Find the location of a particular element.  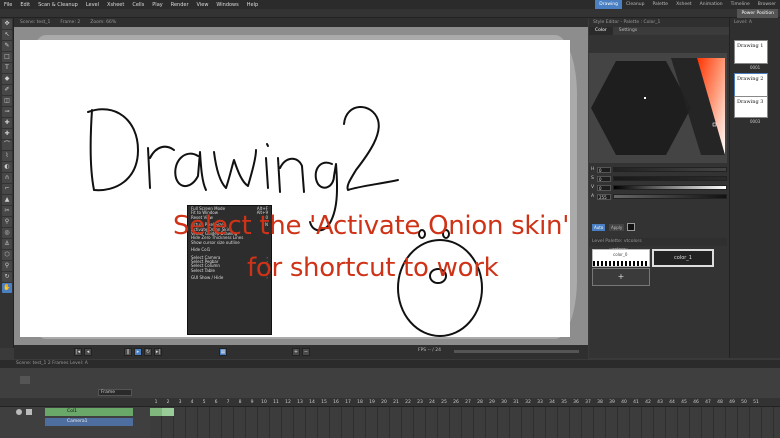

frame-number: 6 is located at coordinates (216, 402).